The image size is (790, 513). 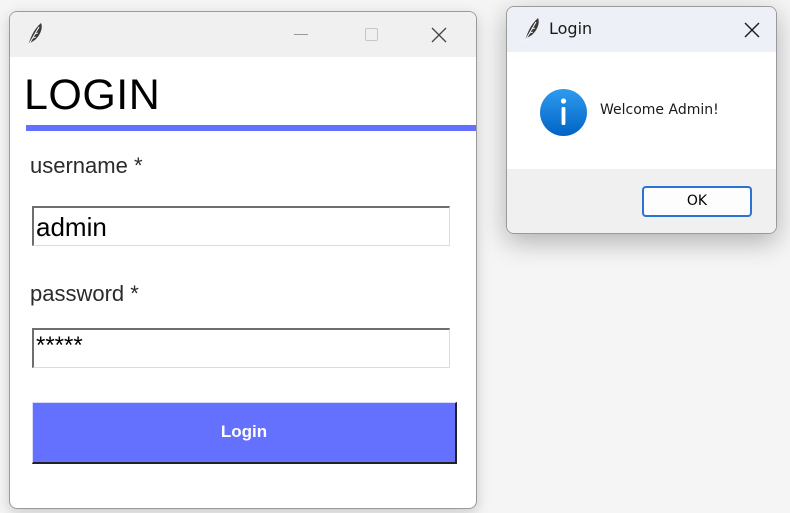 What do you see at coordinates (84, 293) in the screenshot?
I see `password-label: password *` at bounding box center [84, 293].